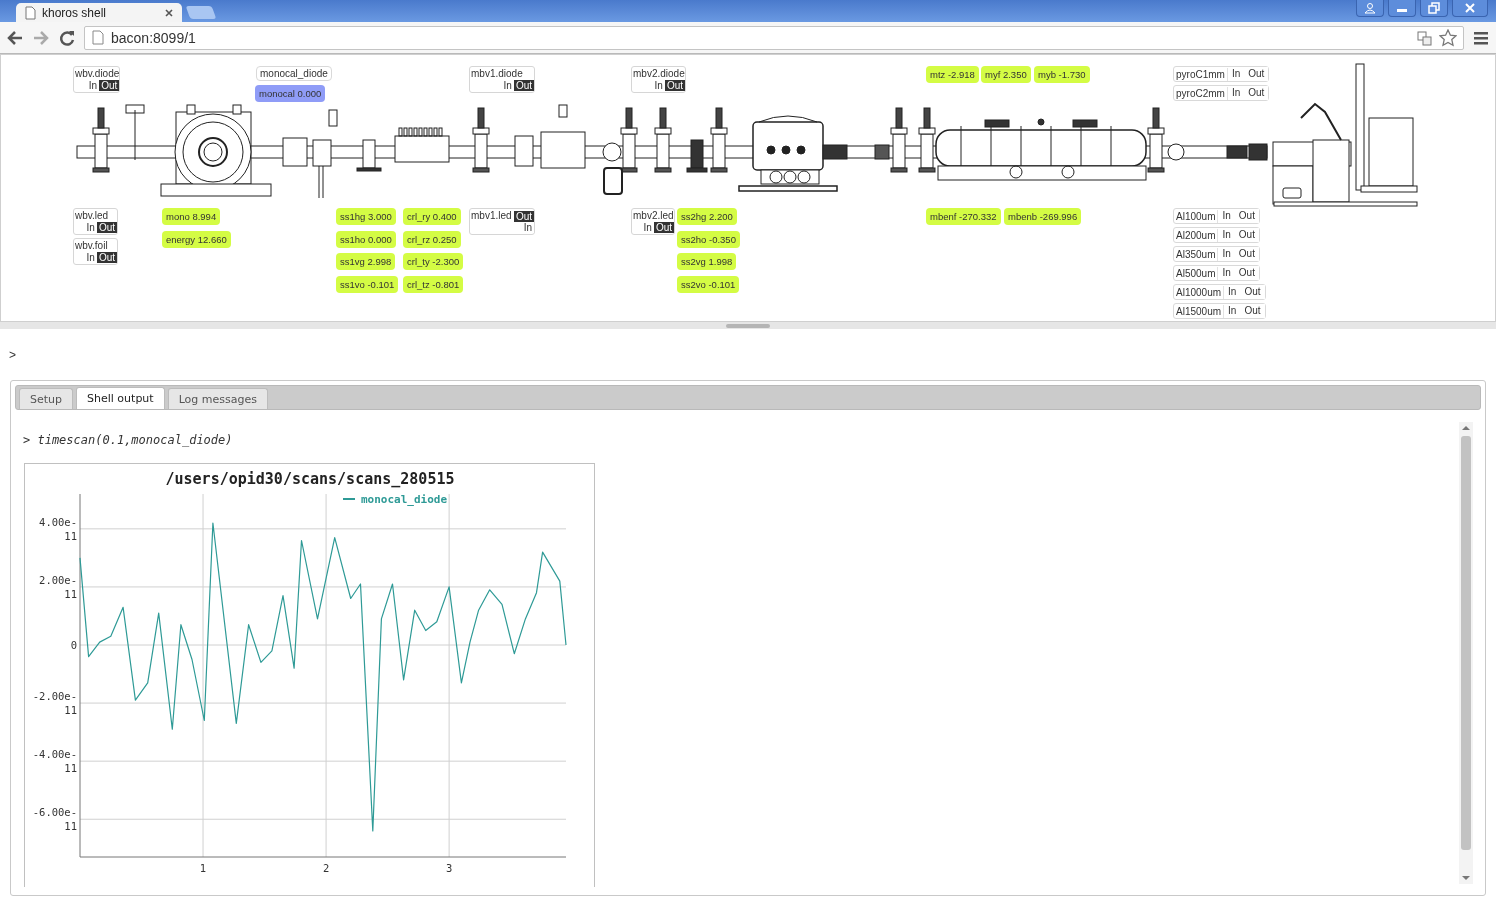 This screenshot has height=900, width=1496. What do you see at coordinates (1466, 878) in the screenshot?
I see `scroll-down-icon` at bounding box center [1466, 878].